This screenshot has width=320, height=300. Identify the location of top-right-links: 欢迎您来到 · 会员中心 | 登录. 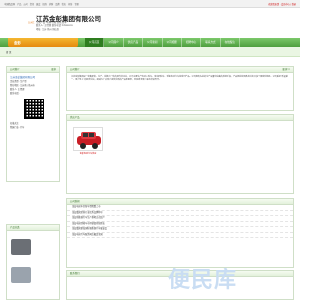
(282, 4).